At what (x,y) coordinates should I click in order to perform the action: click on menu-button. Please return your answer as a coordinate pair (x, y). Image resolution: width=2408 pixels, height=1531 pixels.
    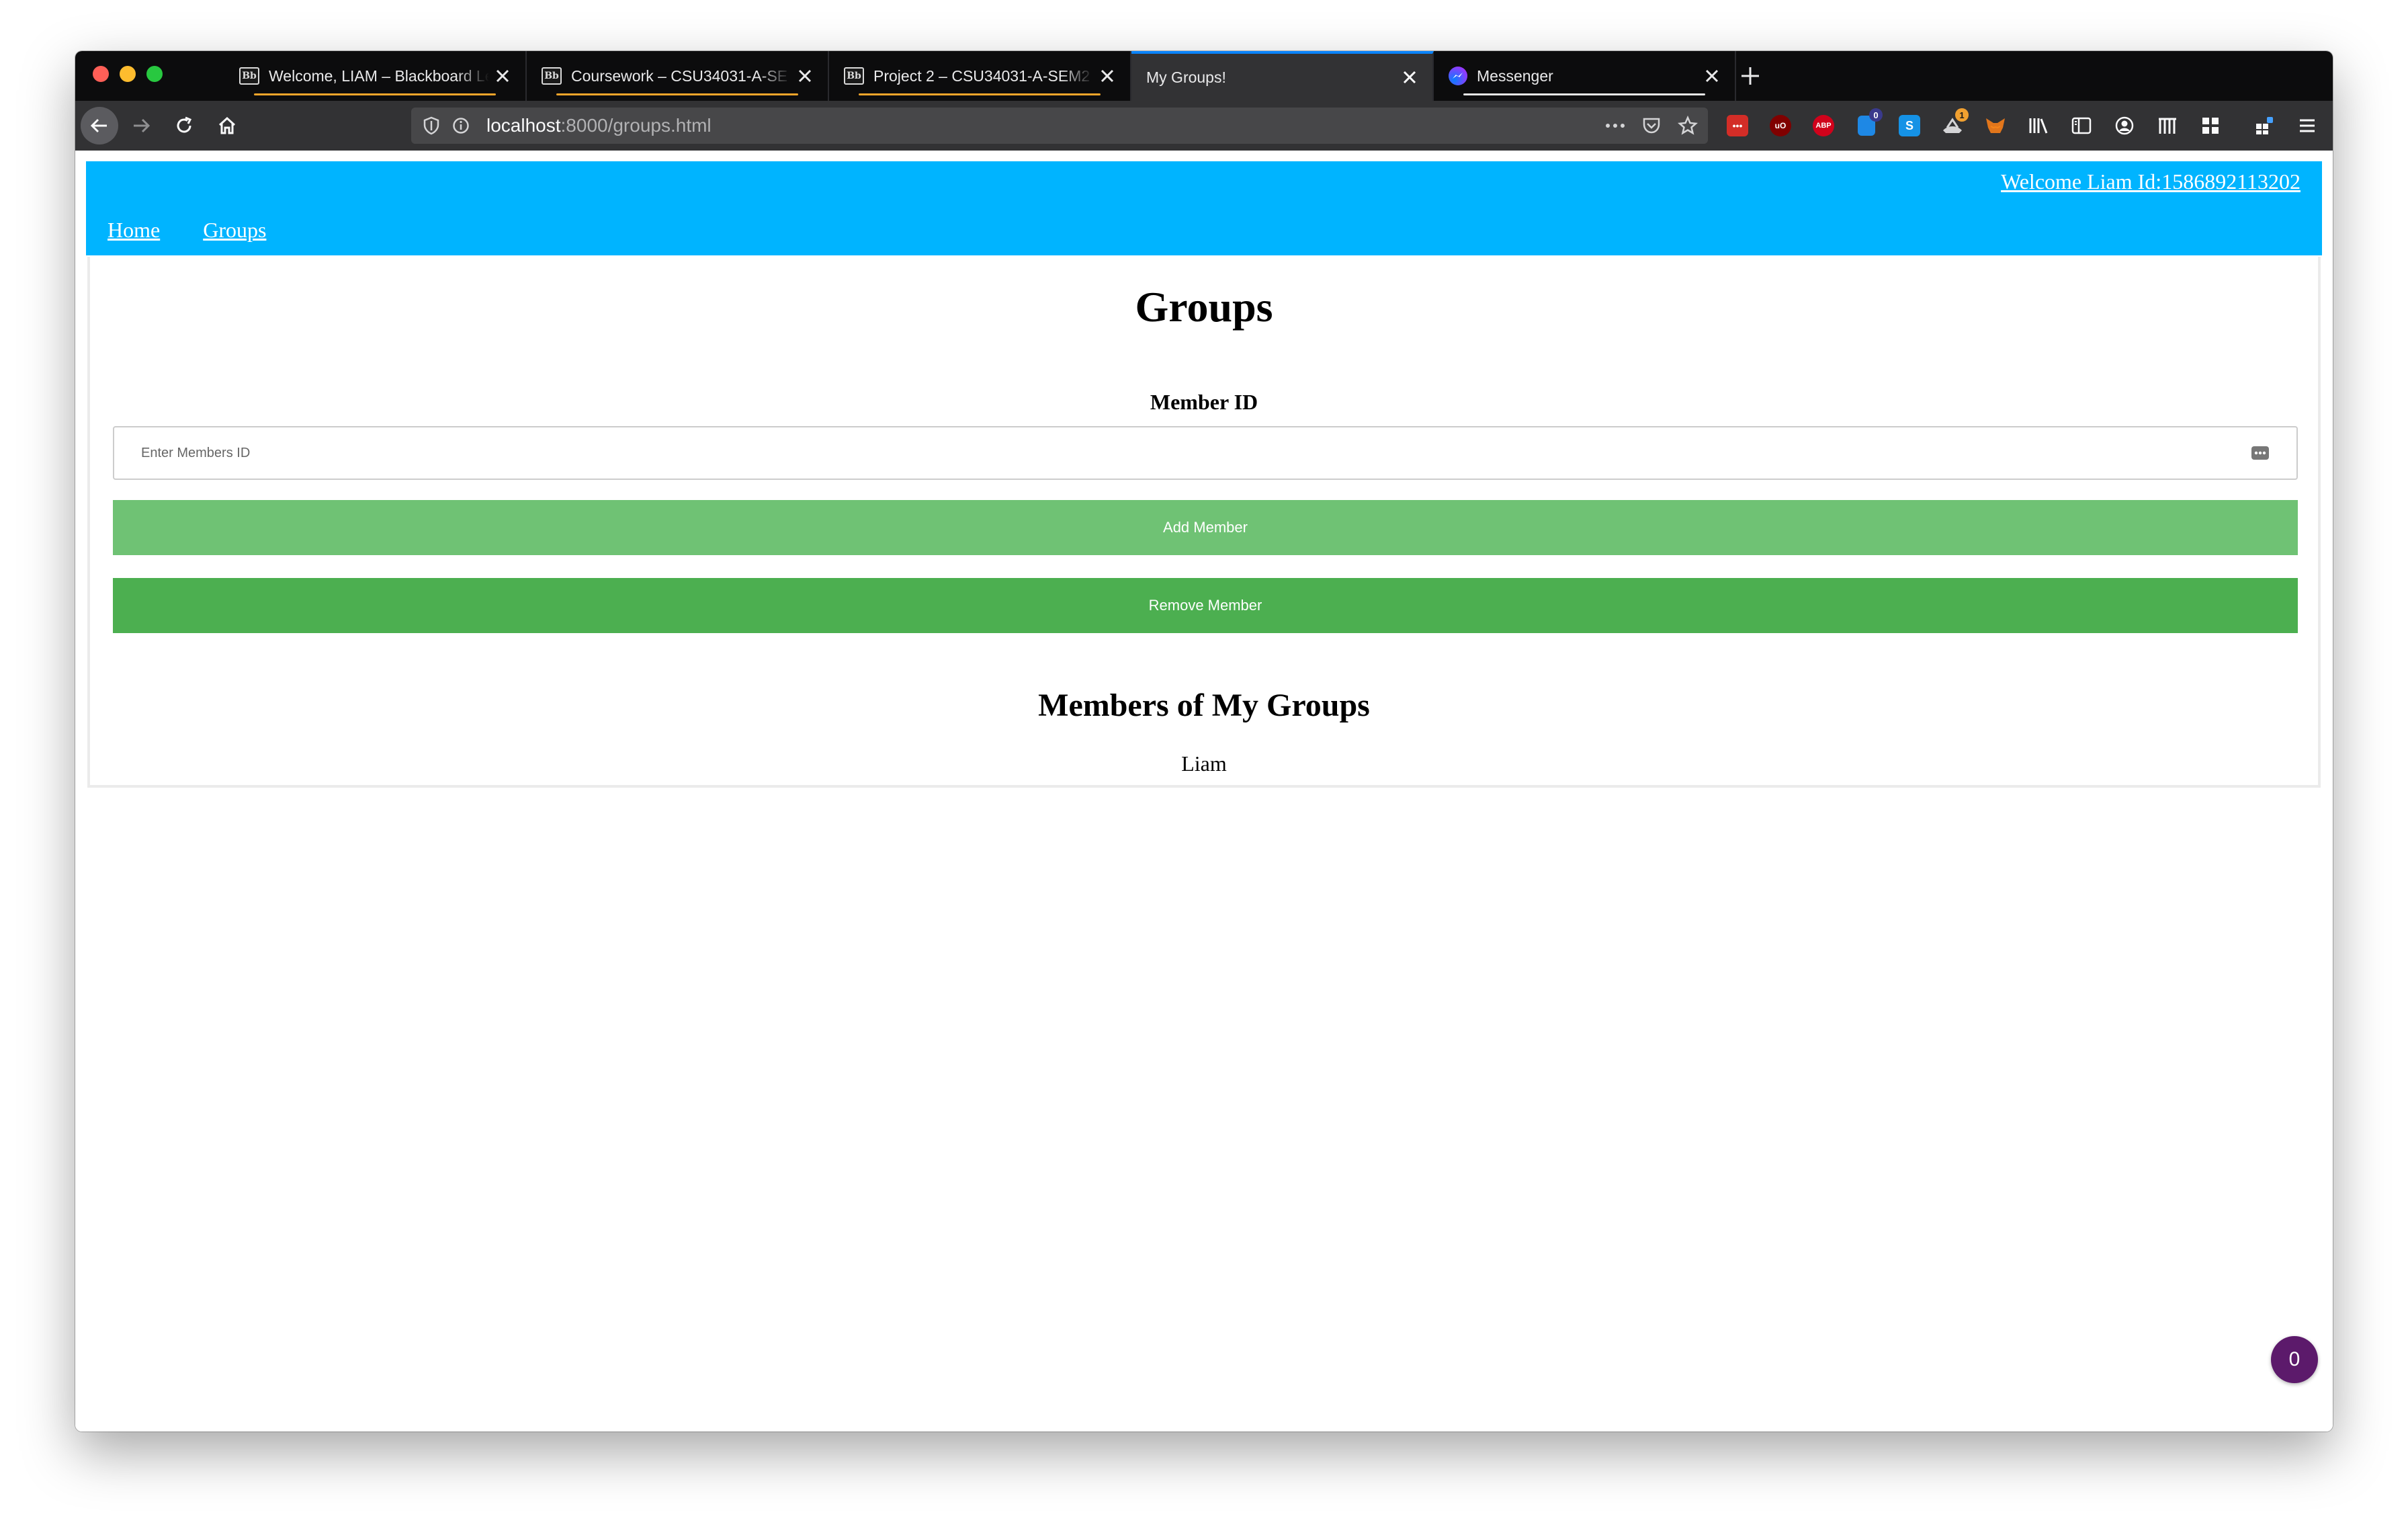
    Looking at the image, I should click on (2307, 126).